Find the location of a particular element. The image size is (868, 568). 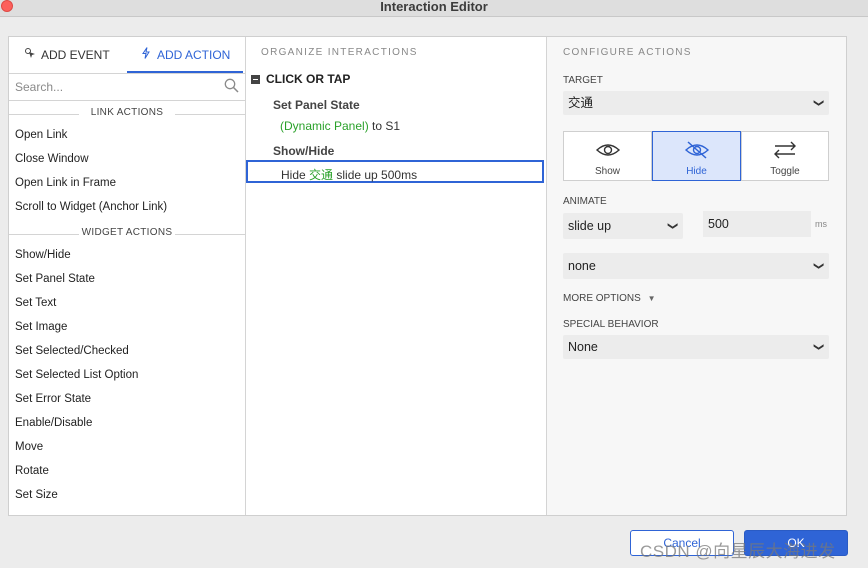

action-set-size: Set Size is located at coordinates (36, 495).